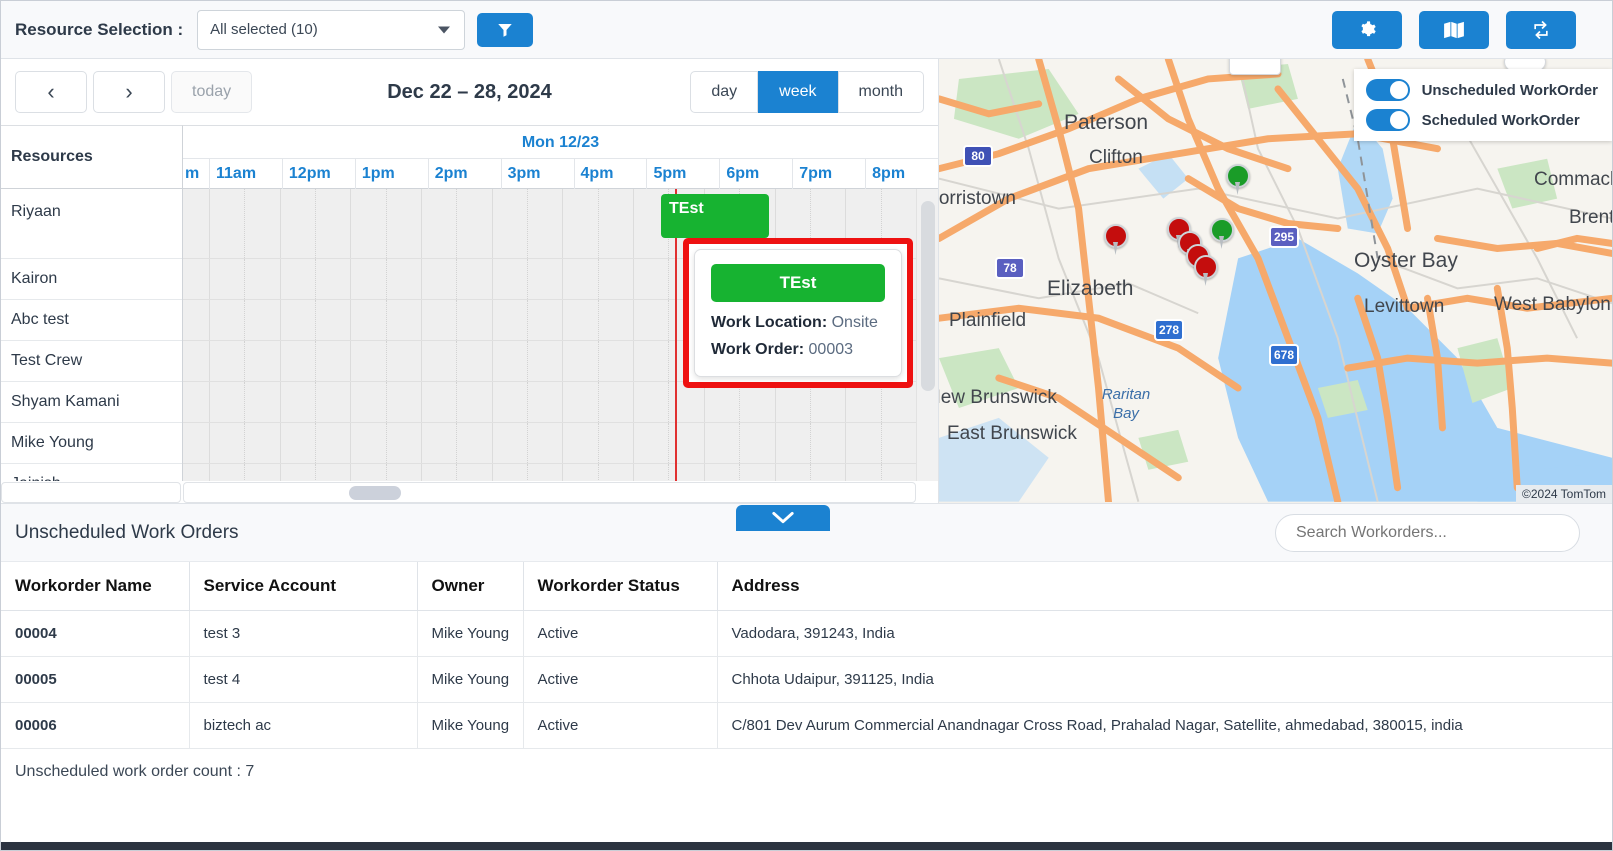 This screenshot has height=851, width=1613. Describe the element at coordinates (331, 29) in the screenshot. I see `resource-select: All selected (10)` at that location.